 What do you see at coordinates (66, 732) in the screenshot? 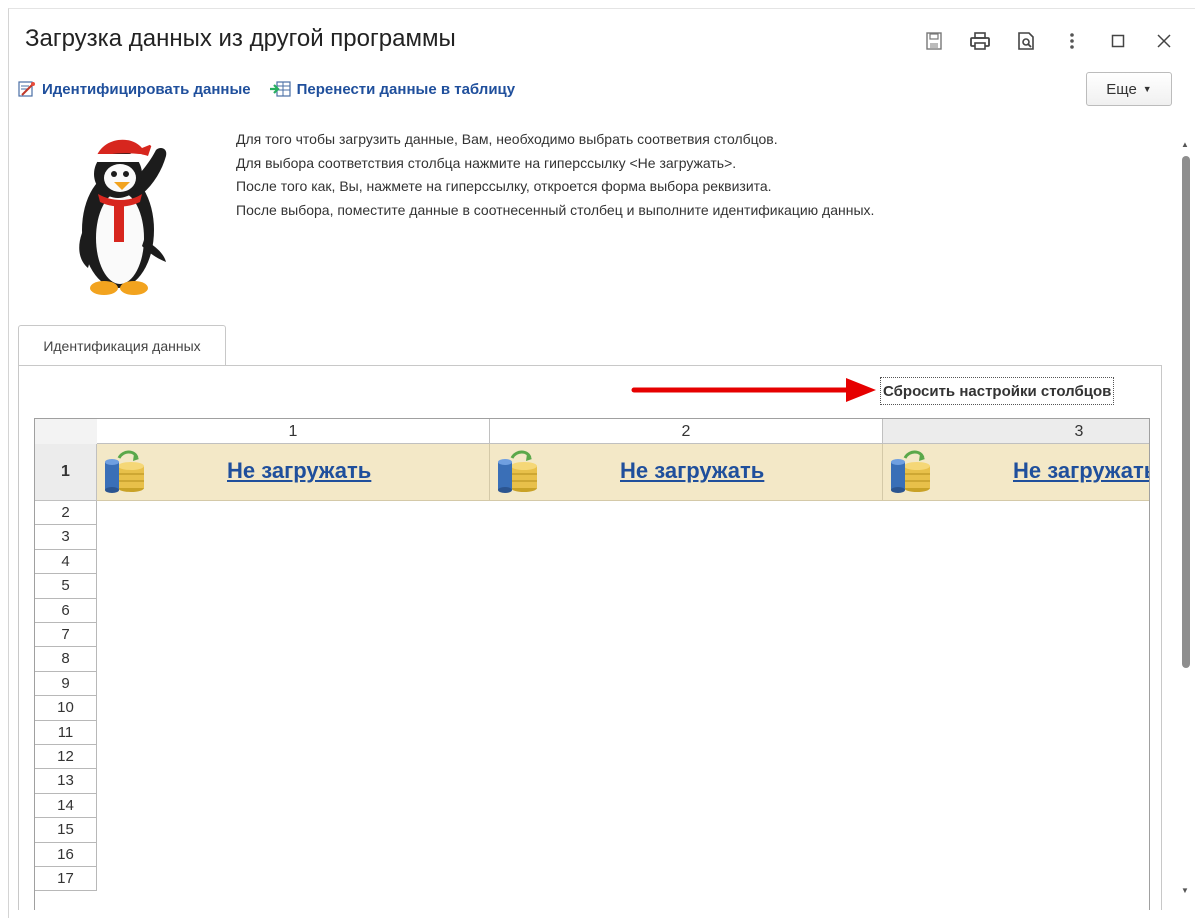
I see `row-header: 11` at bounding box center [66, 732].